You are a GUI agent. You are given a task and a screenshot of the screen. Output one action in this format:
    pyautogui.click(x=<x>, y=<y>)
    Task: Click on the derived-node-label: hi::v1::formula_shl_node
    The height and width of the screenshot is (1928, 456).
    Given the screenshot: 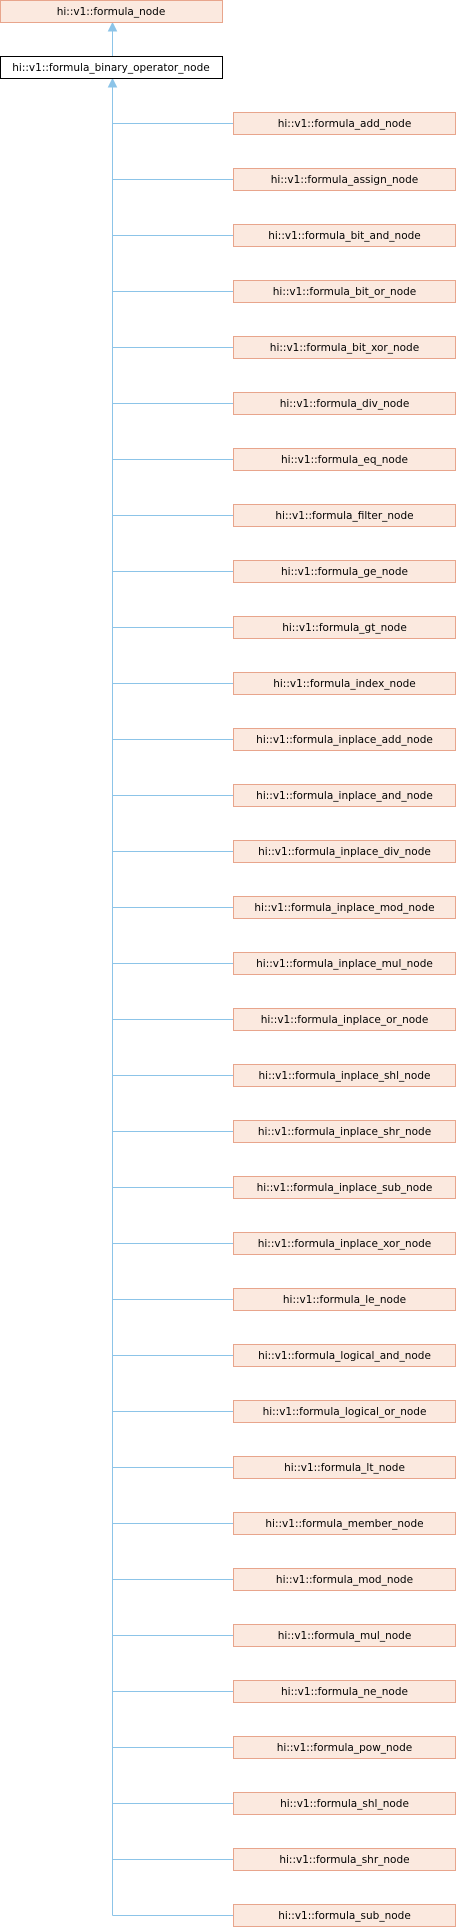 What is the action you would take?
    pyautogui.click(x=344, y=1804)
    